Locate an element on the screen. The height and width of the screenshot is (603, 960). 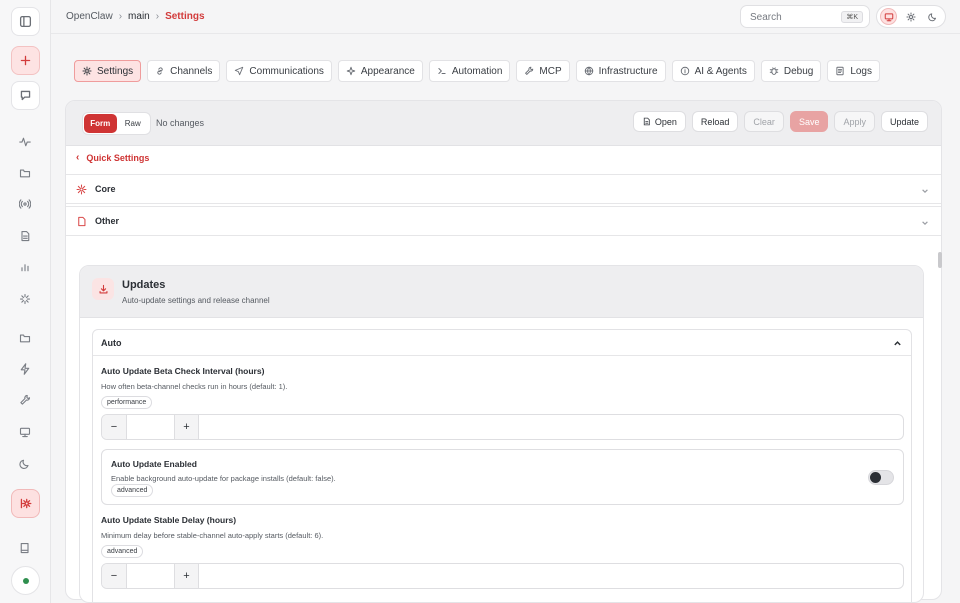
devices-nav is located at coordinates (25, 432).